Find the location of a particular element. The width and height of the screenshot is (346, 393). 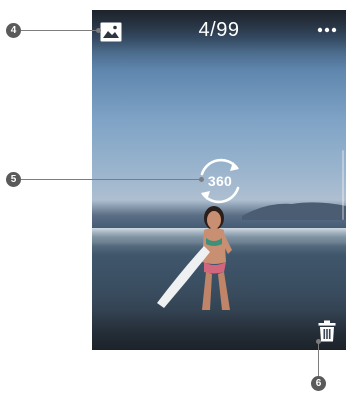

callout-badge-4: 4 is located at coordinates (13, 30).